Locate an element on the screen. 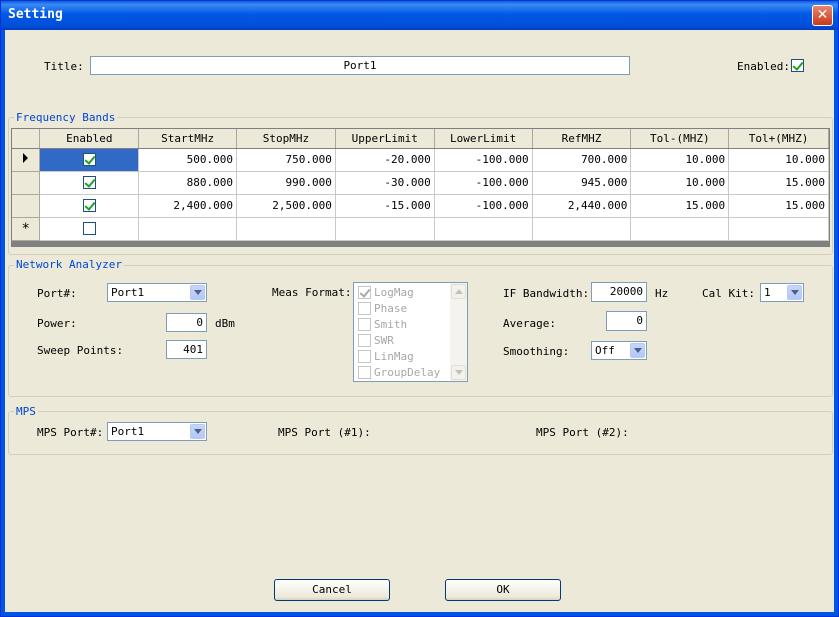 Image resolution: width=839 pixels, height=617 pixels. ref-mhz-cell: 2,440.000 is located at coordinates (582, 206).